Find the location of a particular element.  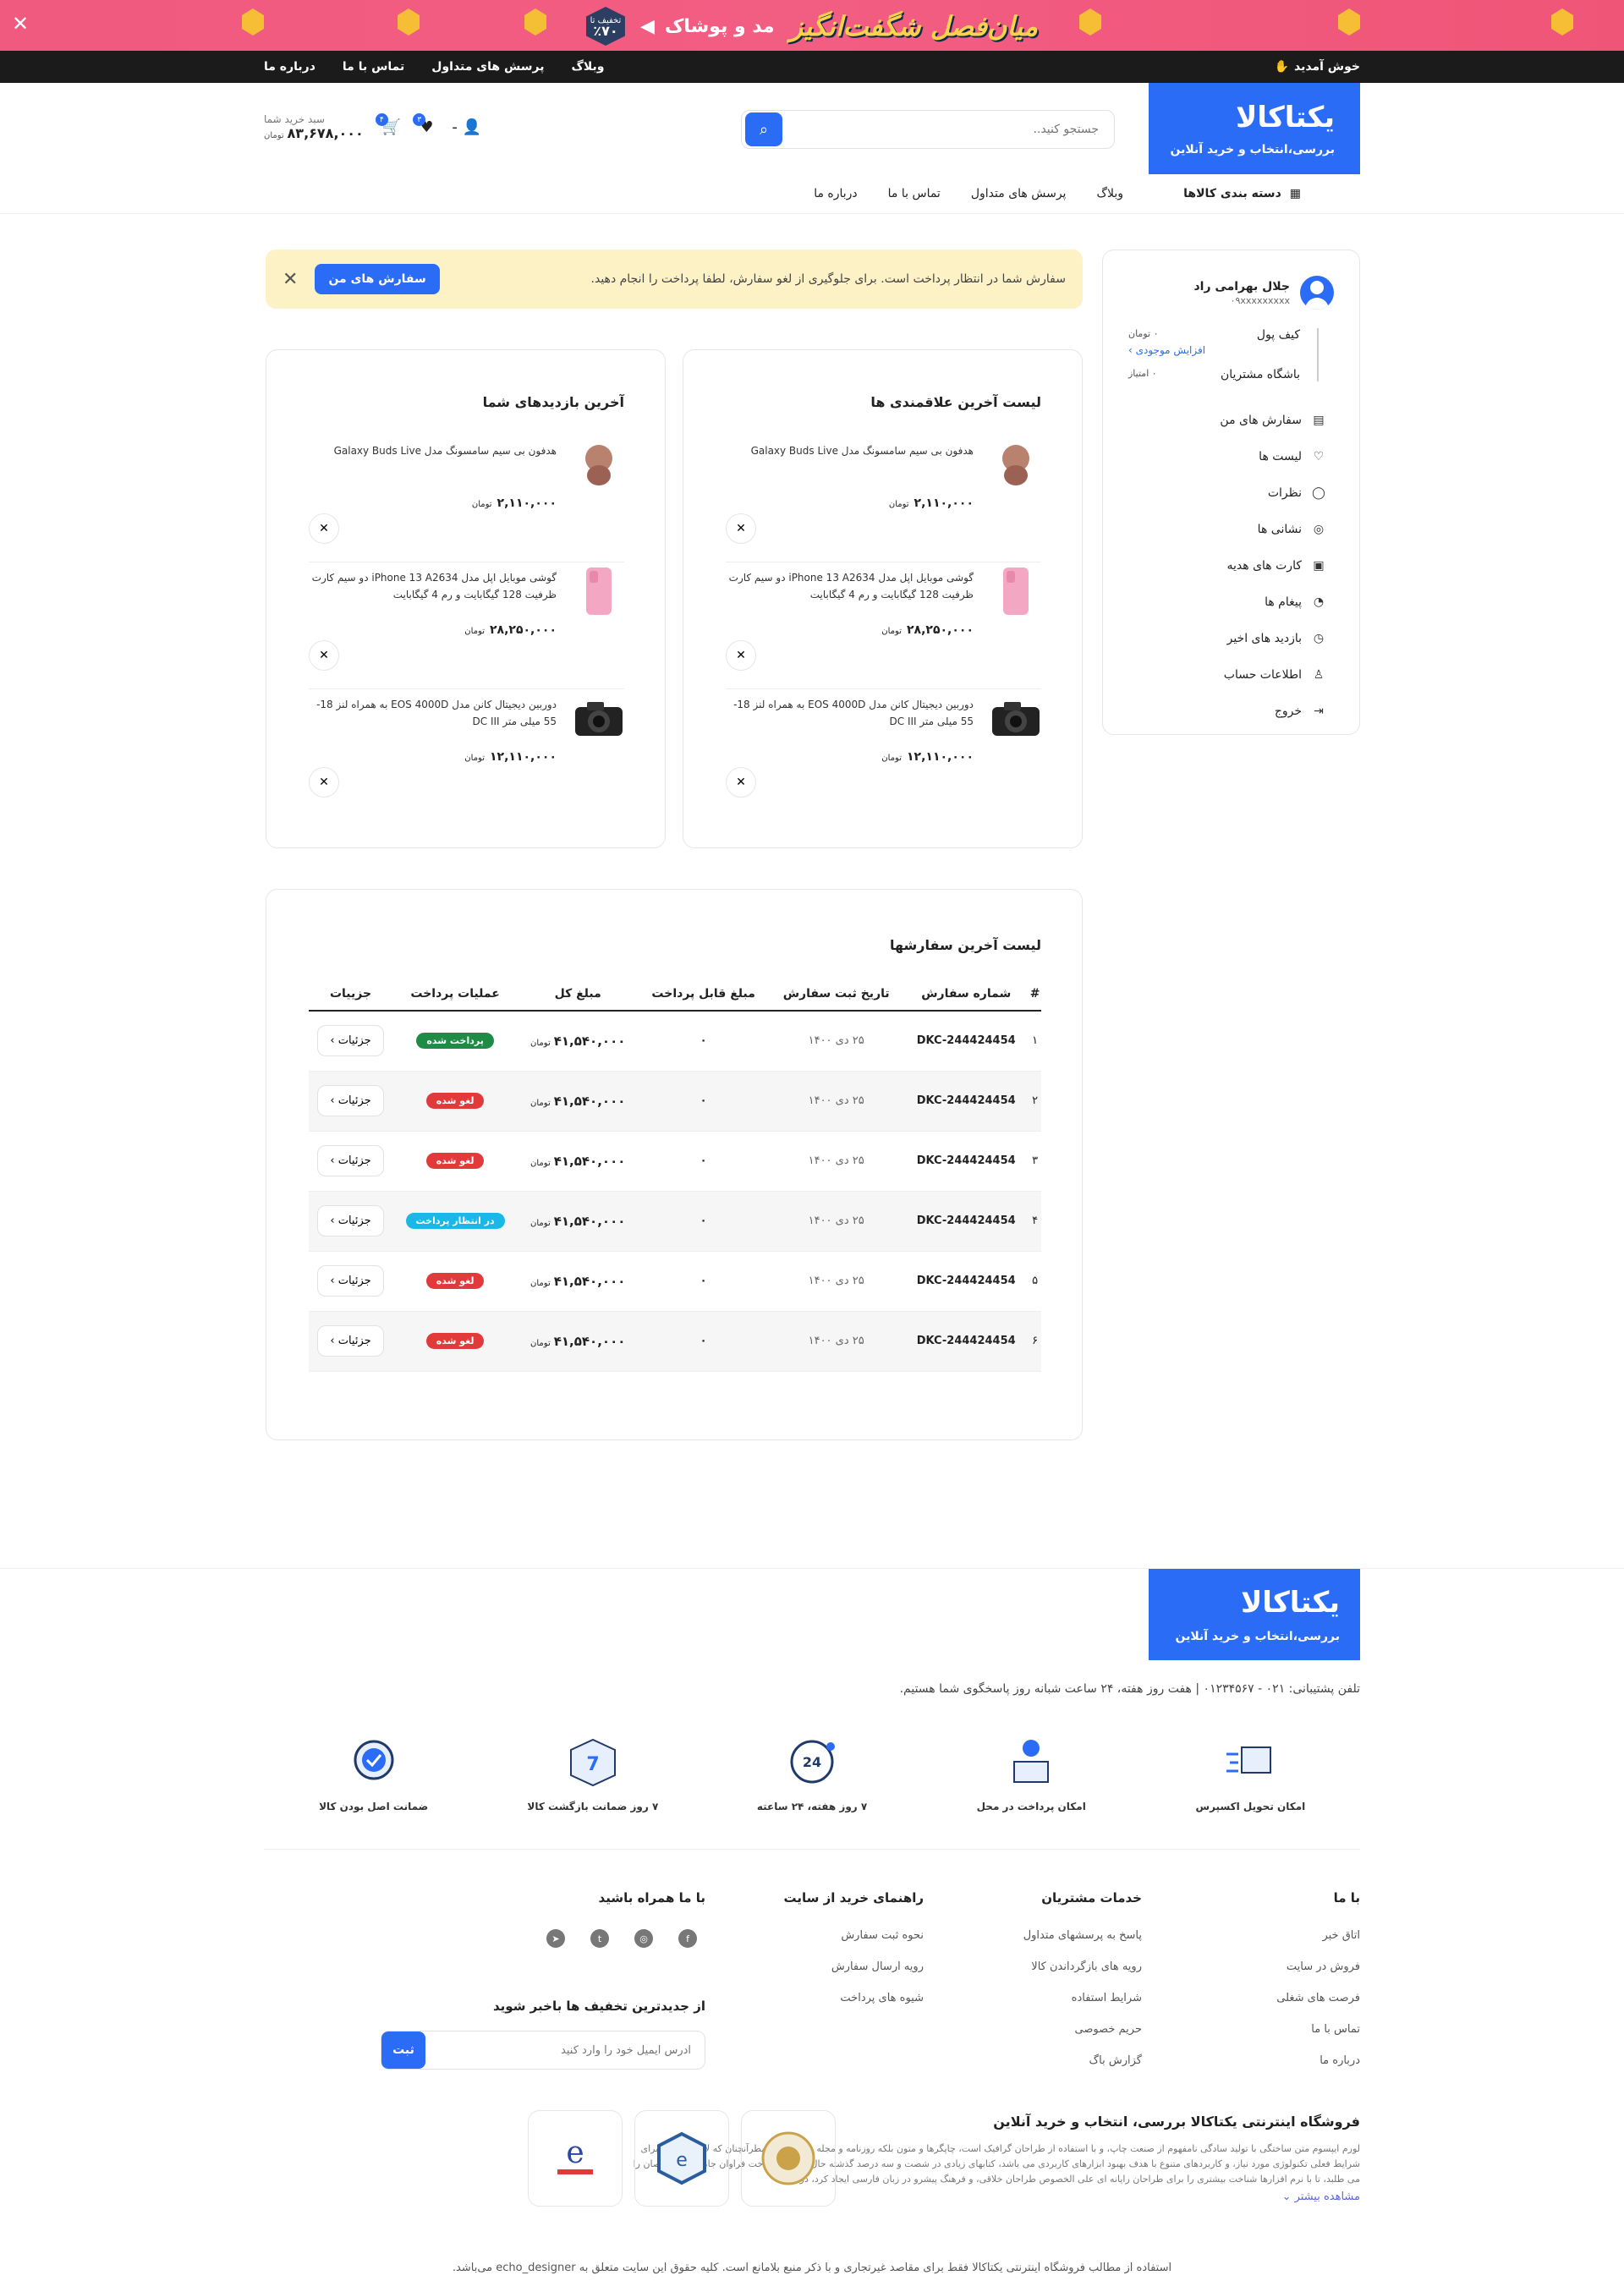

trust-badges: e e is located at coordinates (682, 2158).